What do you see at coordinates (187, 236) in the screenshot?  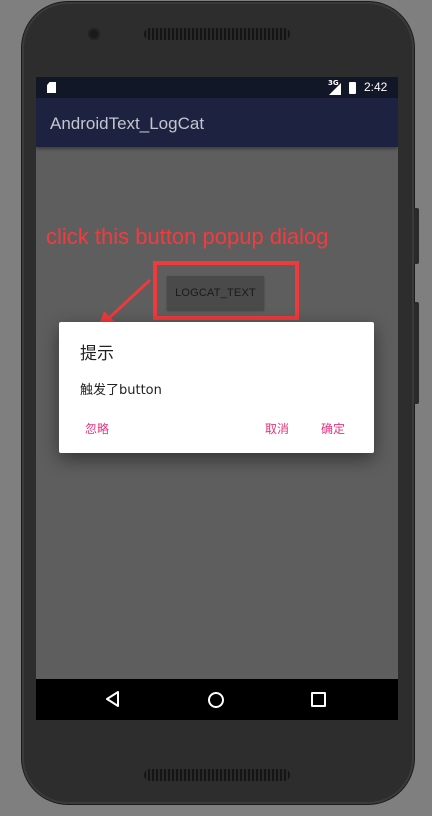 I see `annotation-text: click this button popup dialog` at bounding box center [187, 236].